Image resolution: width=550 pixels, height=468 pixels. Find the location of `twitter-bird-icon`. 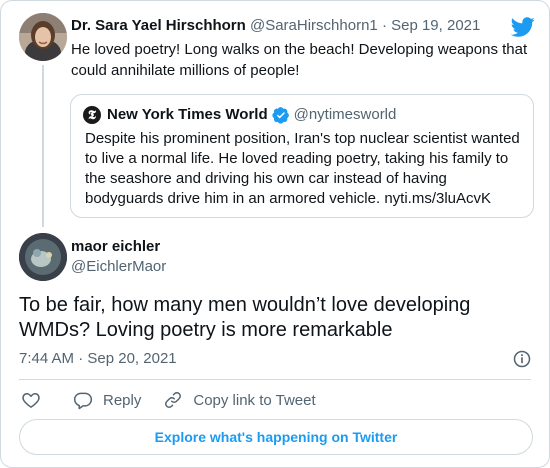

twitter-bird-icon is located at coordinates (523, 27).